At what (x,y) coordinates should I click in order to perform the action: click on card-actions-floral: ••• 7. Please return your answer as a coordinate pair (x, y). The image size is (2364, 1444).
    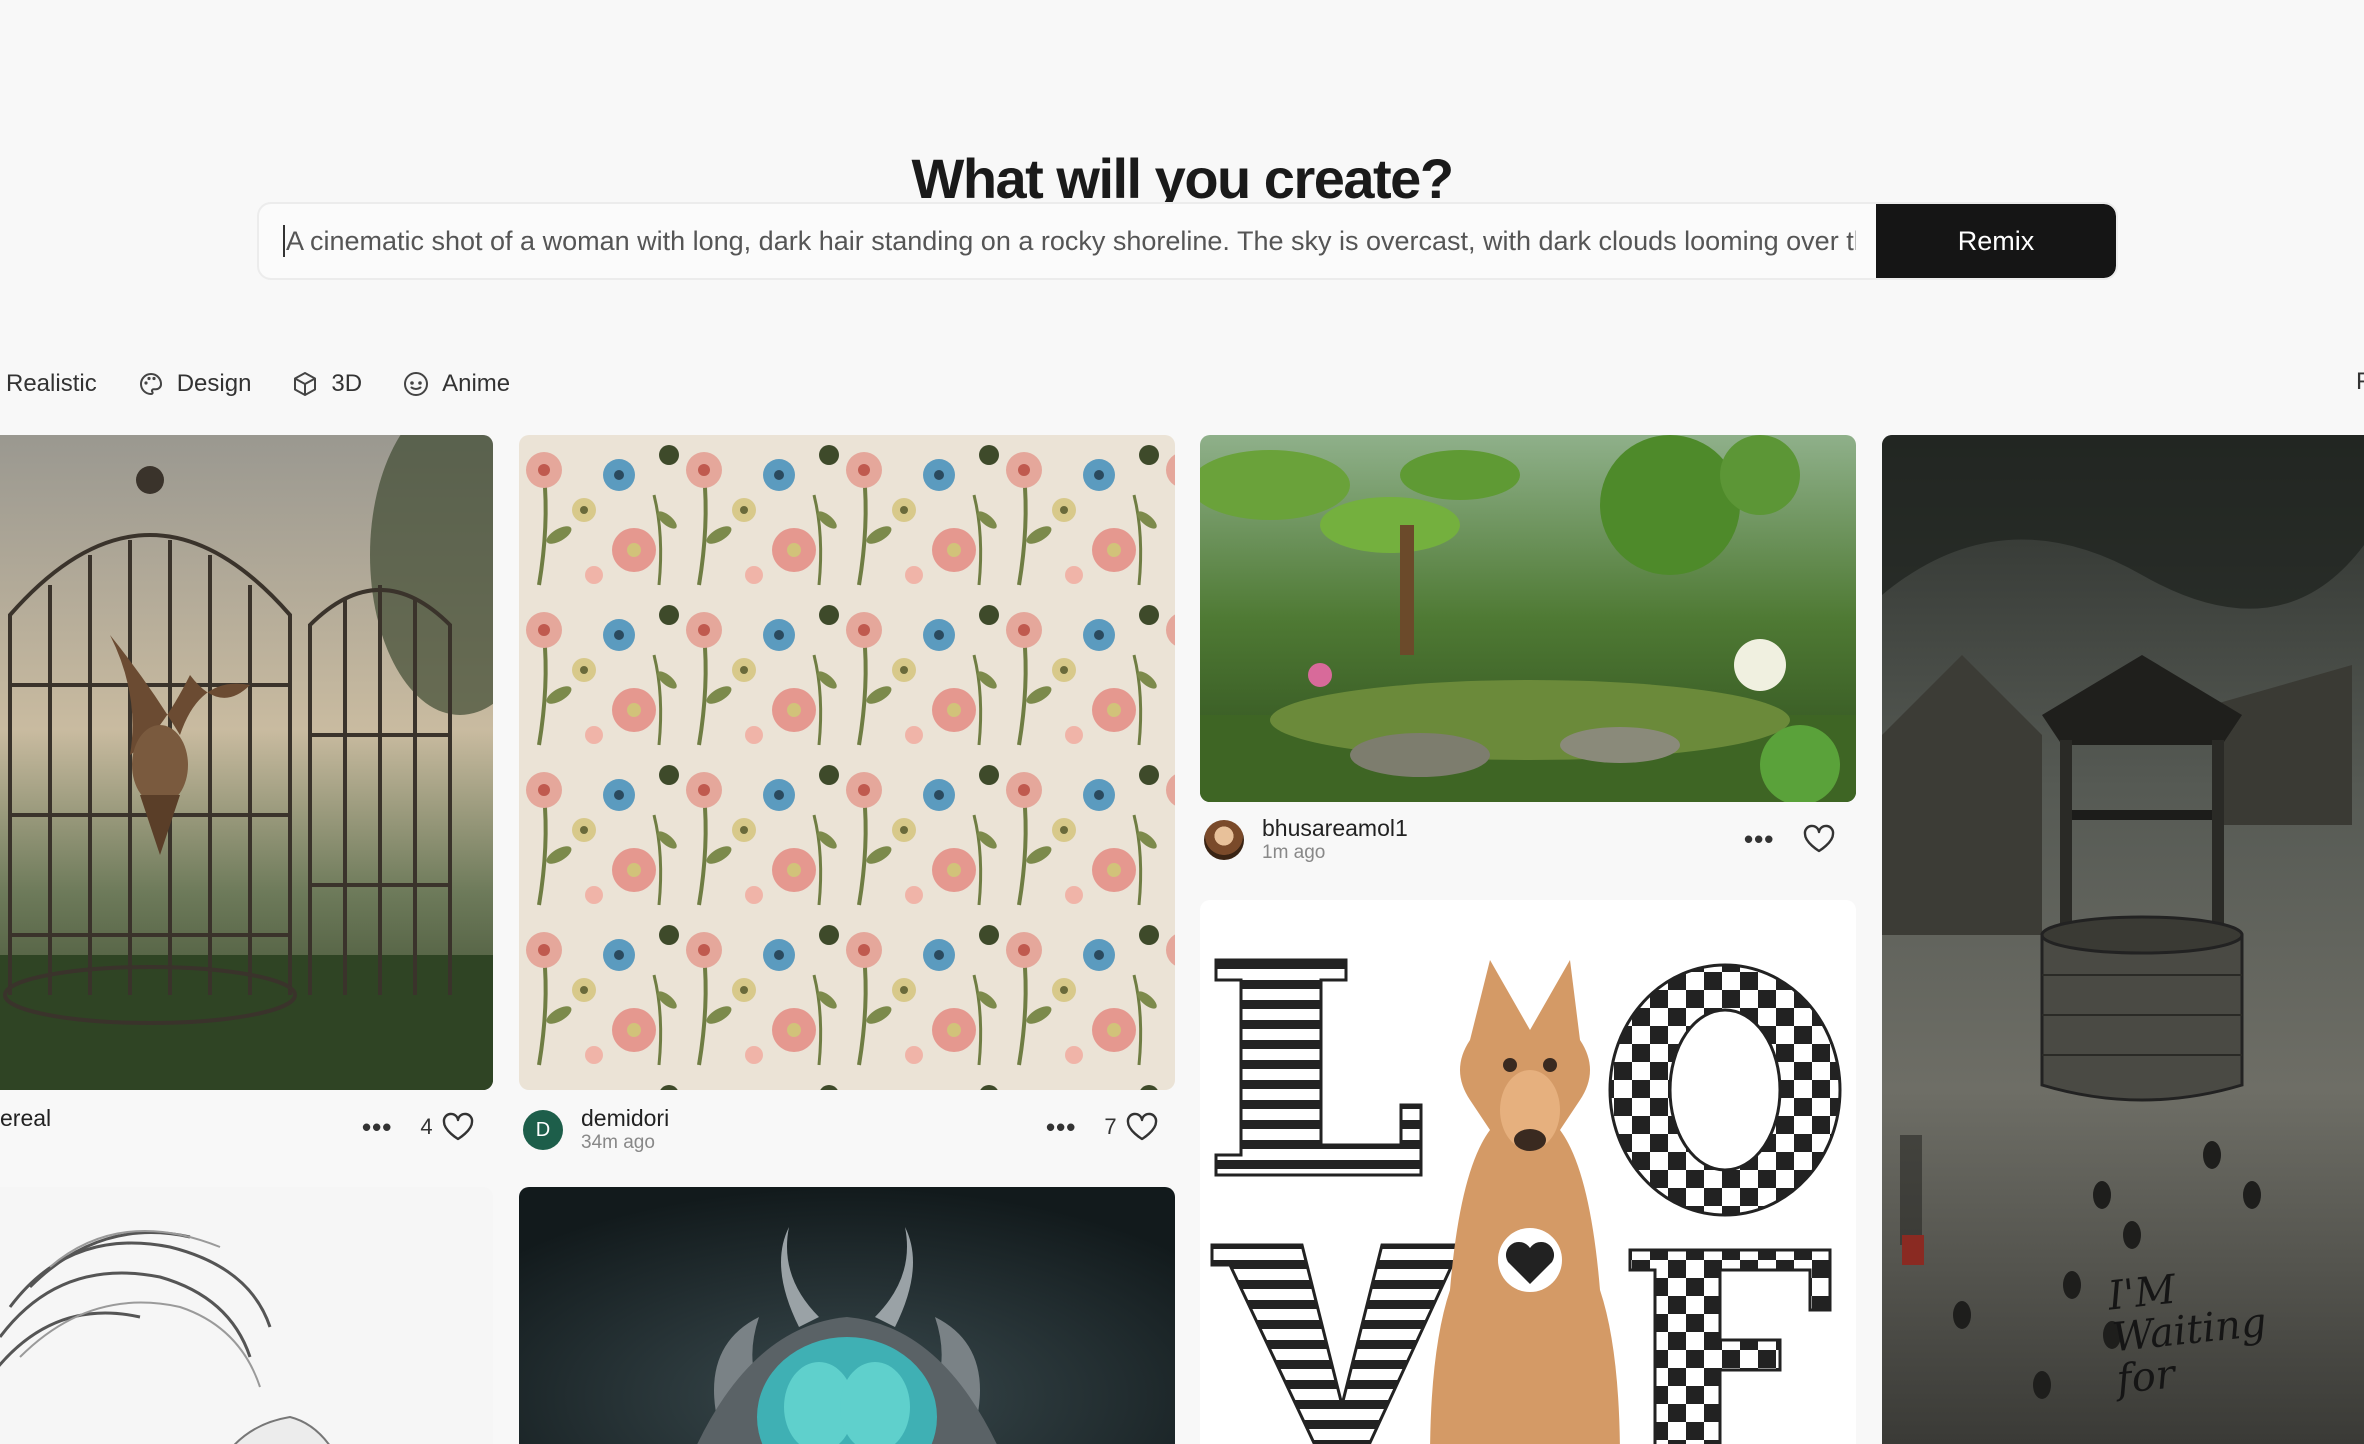
    Looking at the image, I should click on (1102, 1127).